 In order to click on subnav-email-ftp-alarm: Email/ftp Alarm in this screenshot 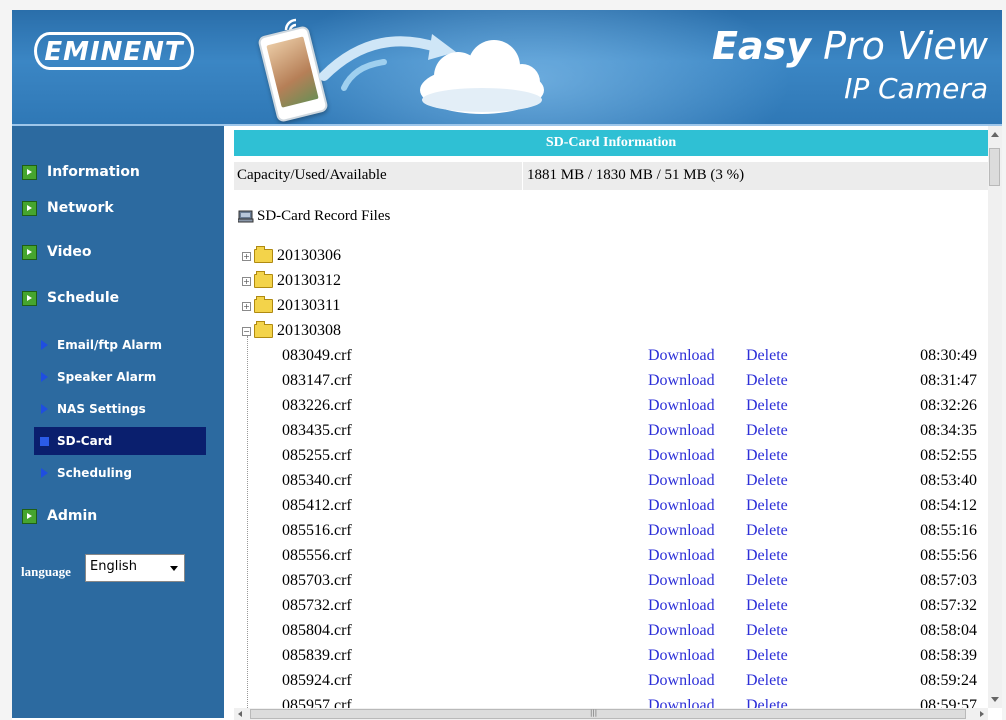, I will do `click(120, 345)`.